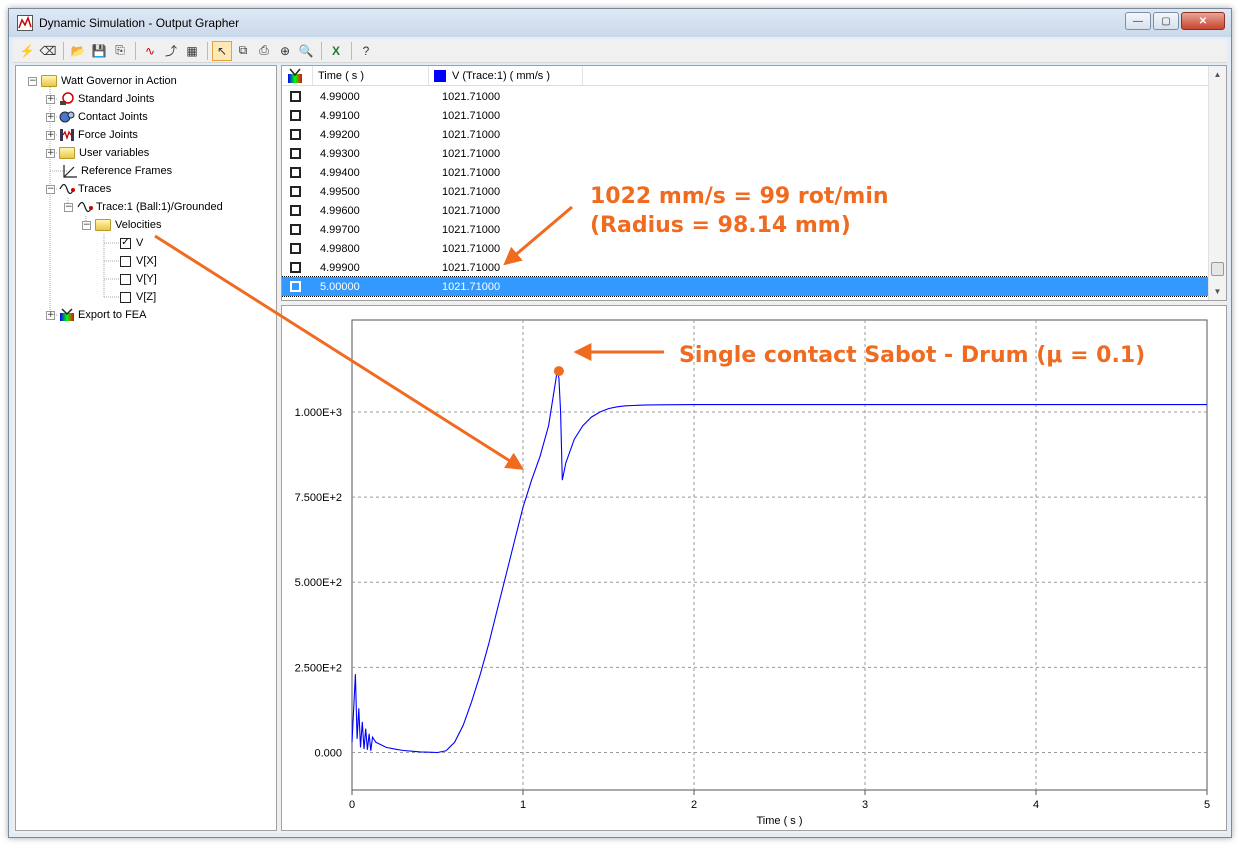 The width and height of the screenshot is (1239, 849). What do you see at coordinates (318, 668) in the screenshot?
I see `y-tick-label: 2.500E+2` at bounding box center [318, 668].